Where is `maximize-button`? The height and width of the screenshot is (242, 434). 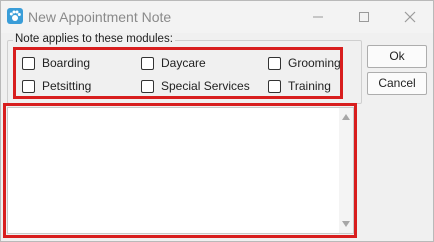
maximize-button is located at coordinates (364, 17).